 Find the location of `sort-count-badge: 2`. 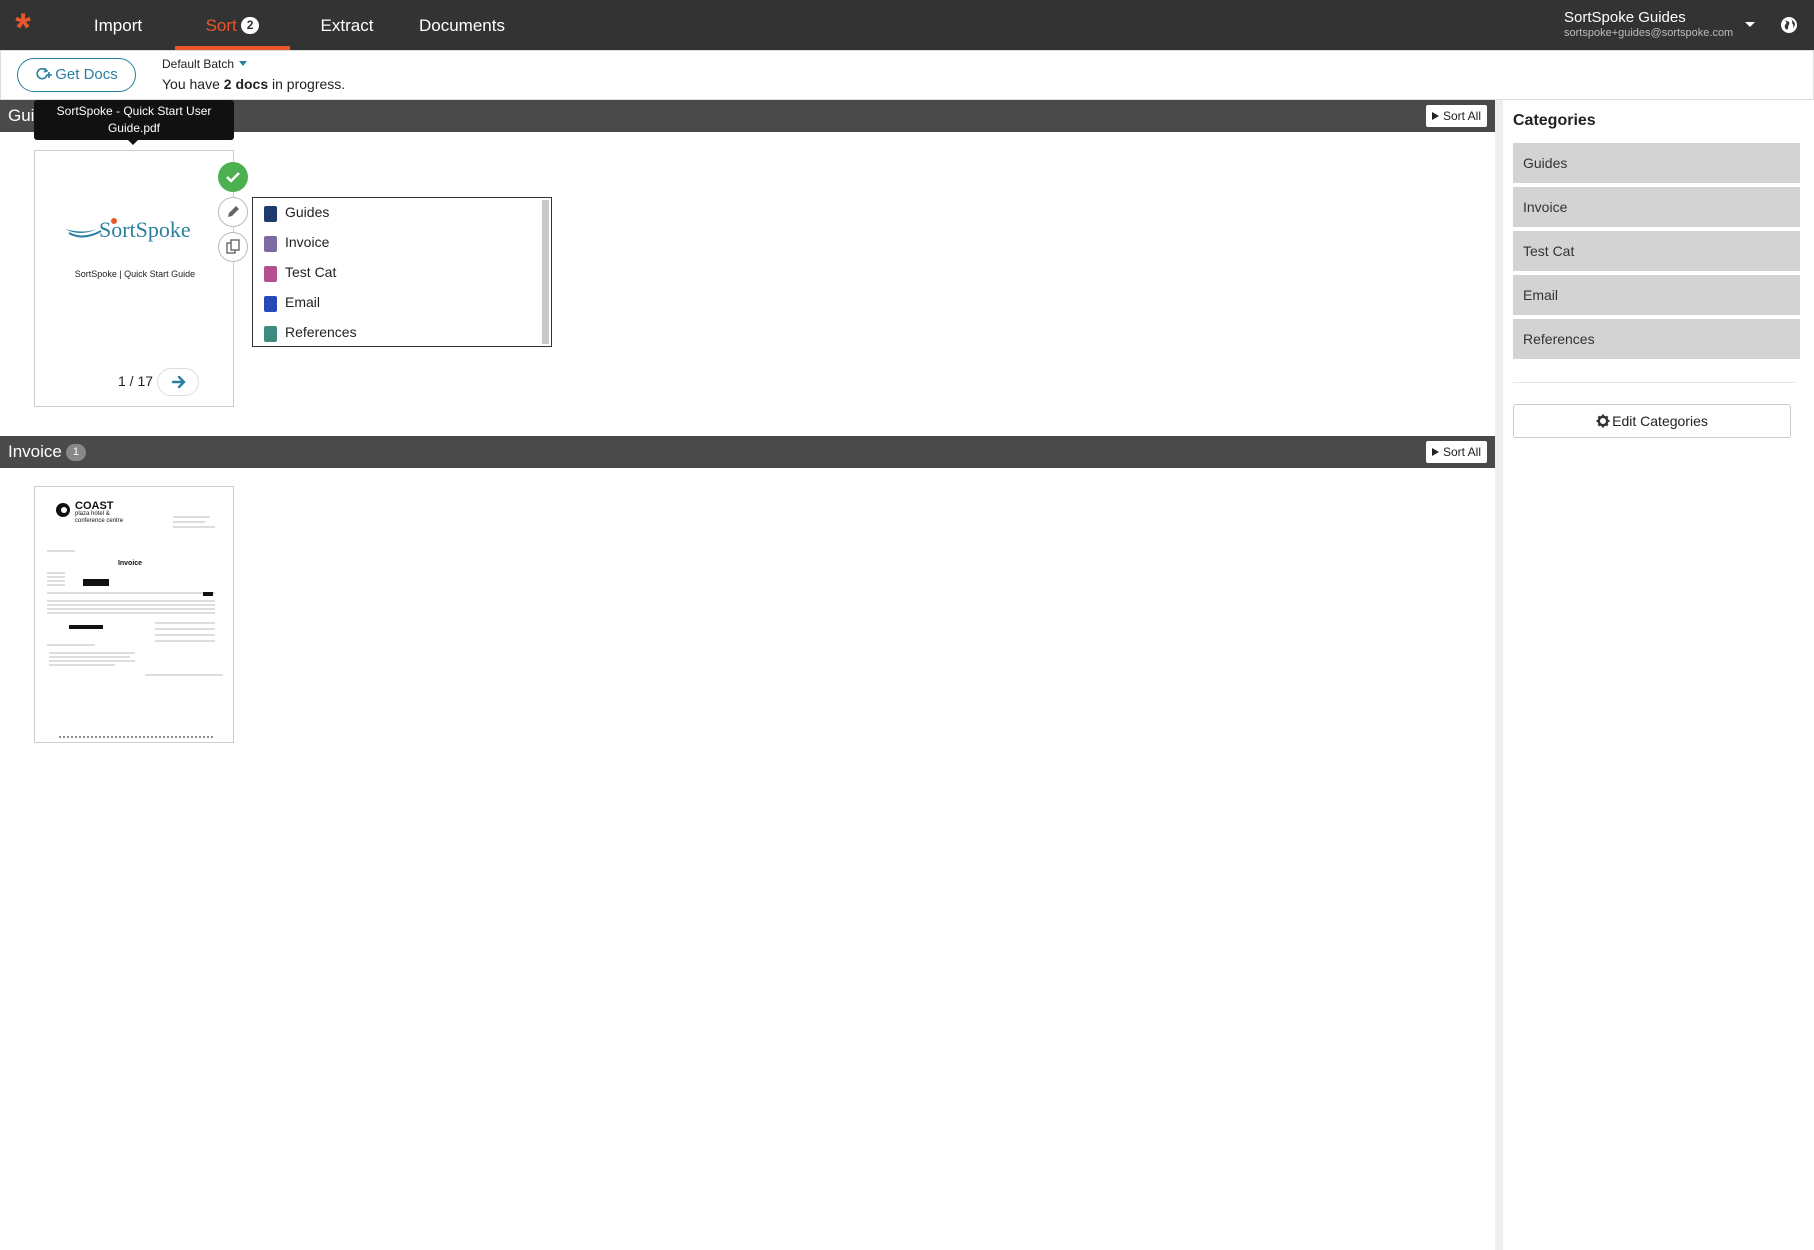

sort-count-badge: 2 is located at coordinates (250, 25).